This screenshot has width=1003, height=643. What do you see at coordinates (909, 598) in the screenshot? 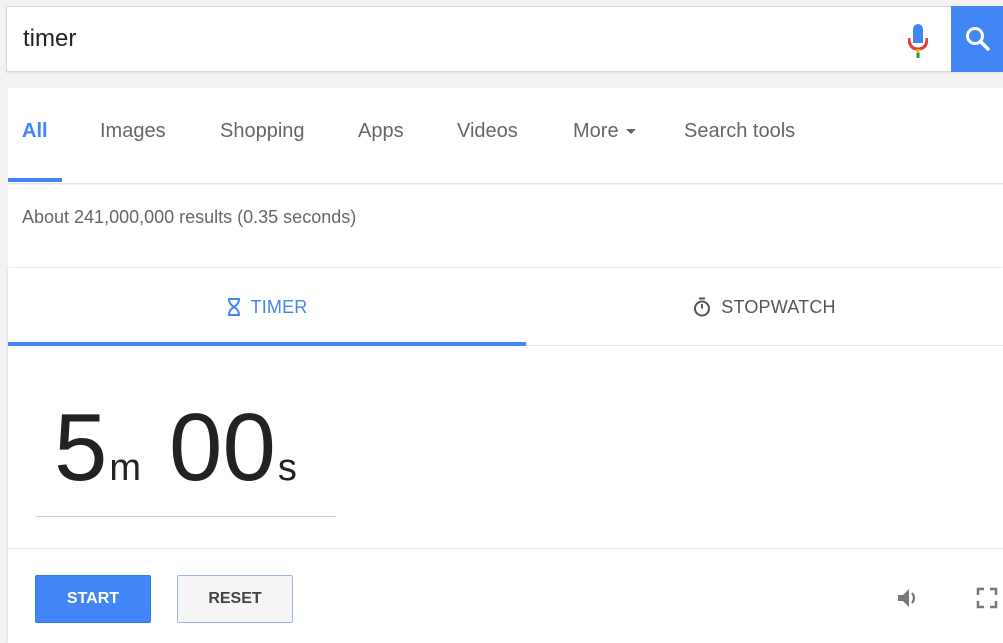
I see `volume-icon` at bounding box center [909, 598].